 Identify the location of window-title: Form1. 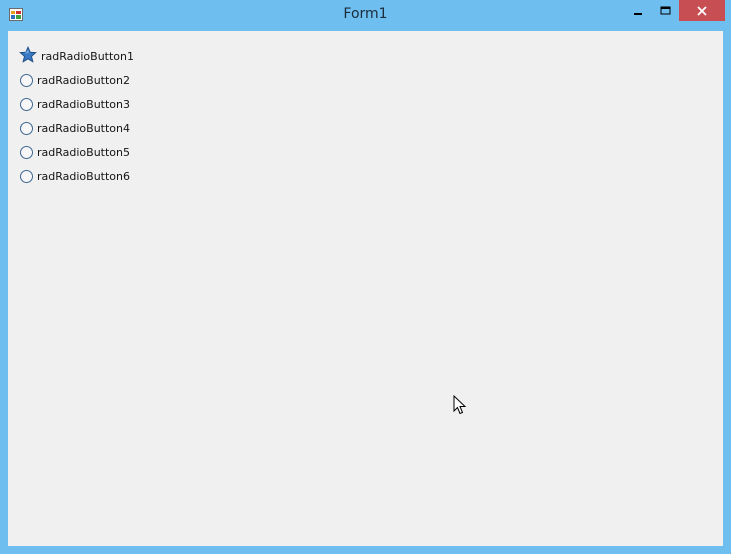
(365, 14).